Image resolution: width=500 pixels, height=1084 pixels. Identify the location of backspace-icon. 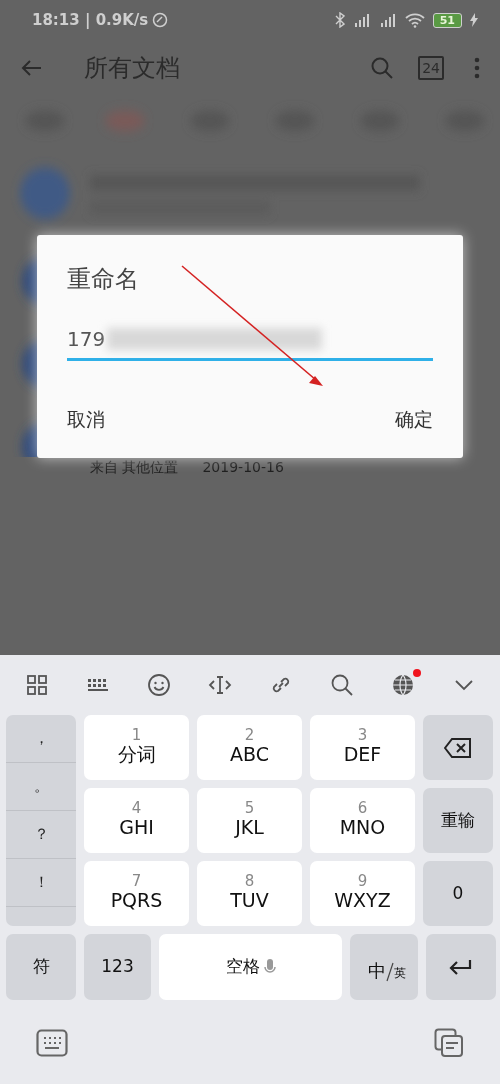
(458, 747).